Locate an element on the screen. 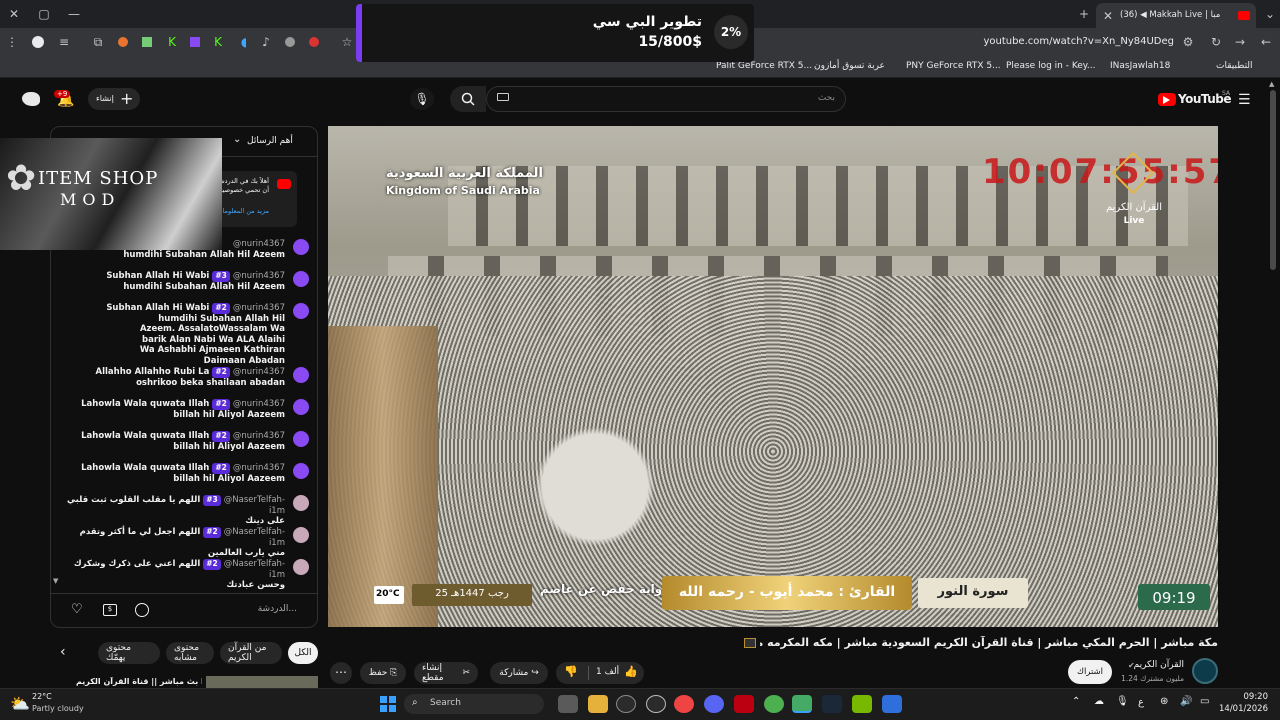 The height and width of the screenshot is (720, 1280). speaker-icon: ♪ is located at coordinates (266, 42).